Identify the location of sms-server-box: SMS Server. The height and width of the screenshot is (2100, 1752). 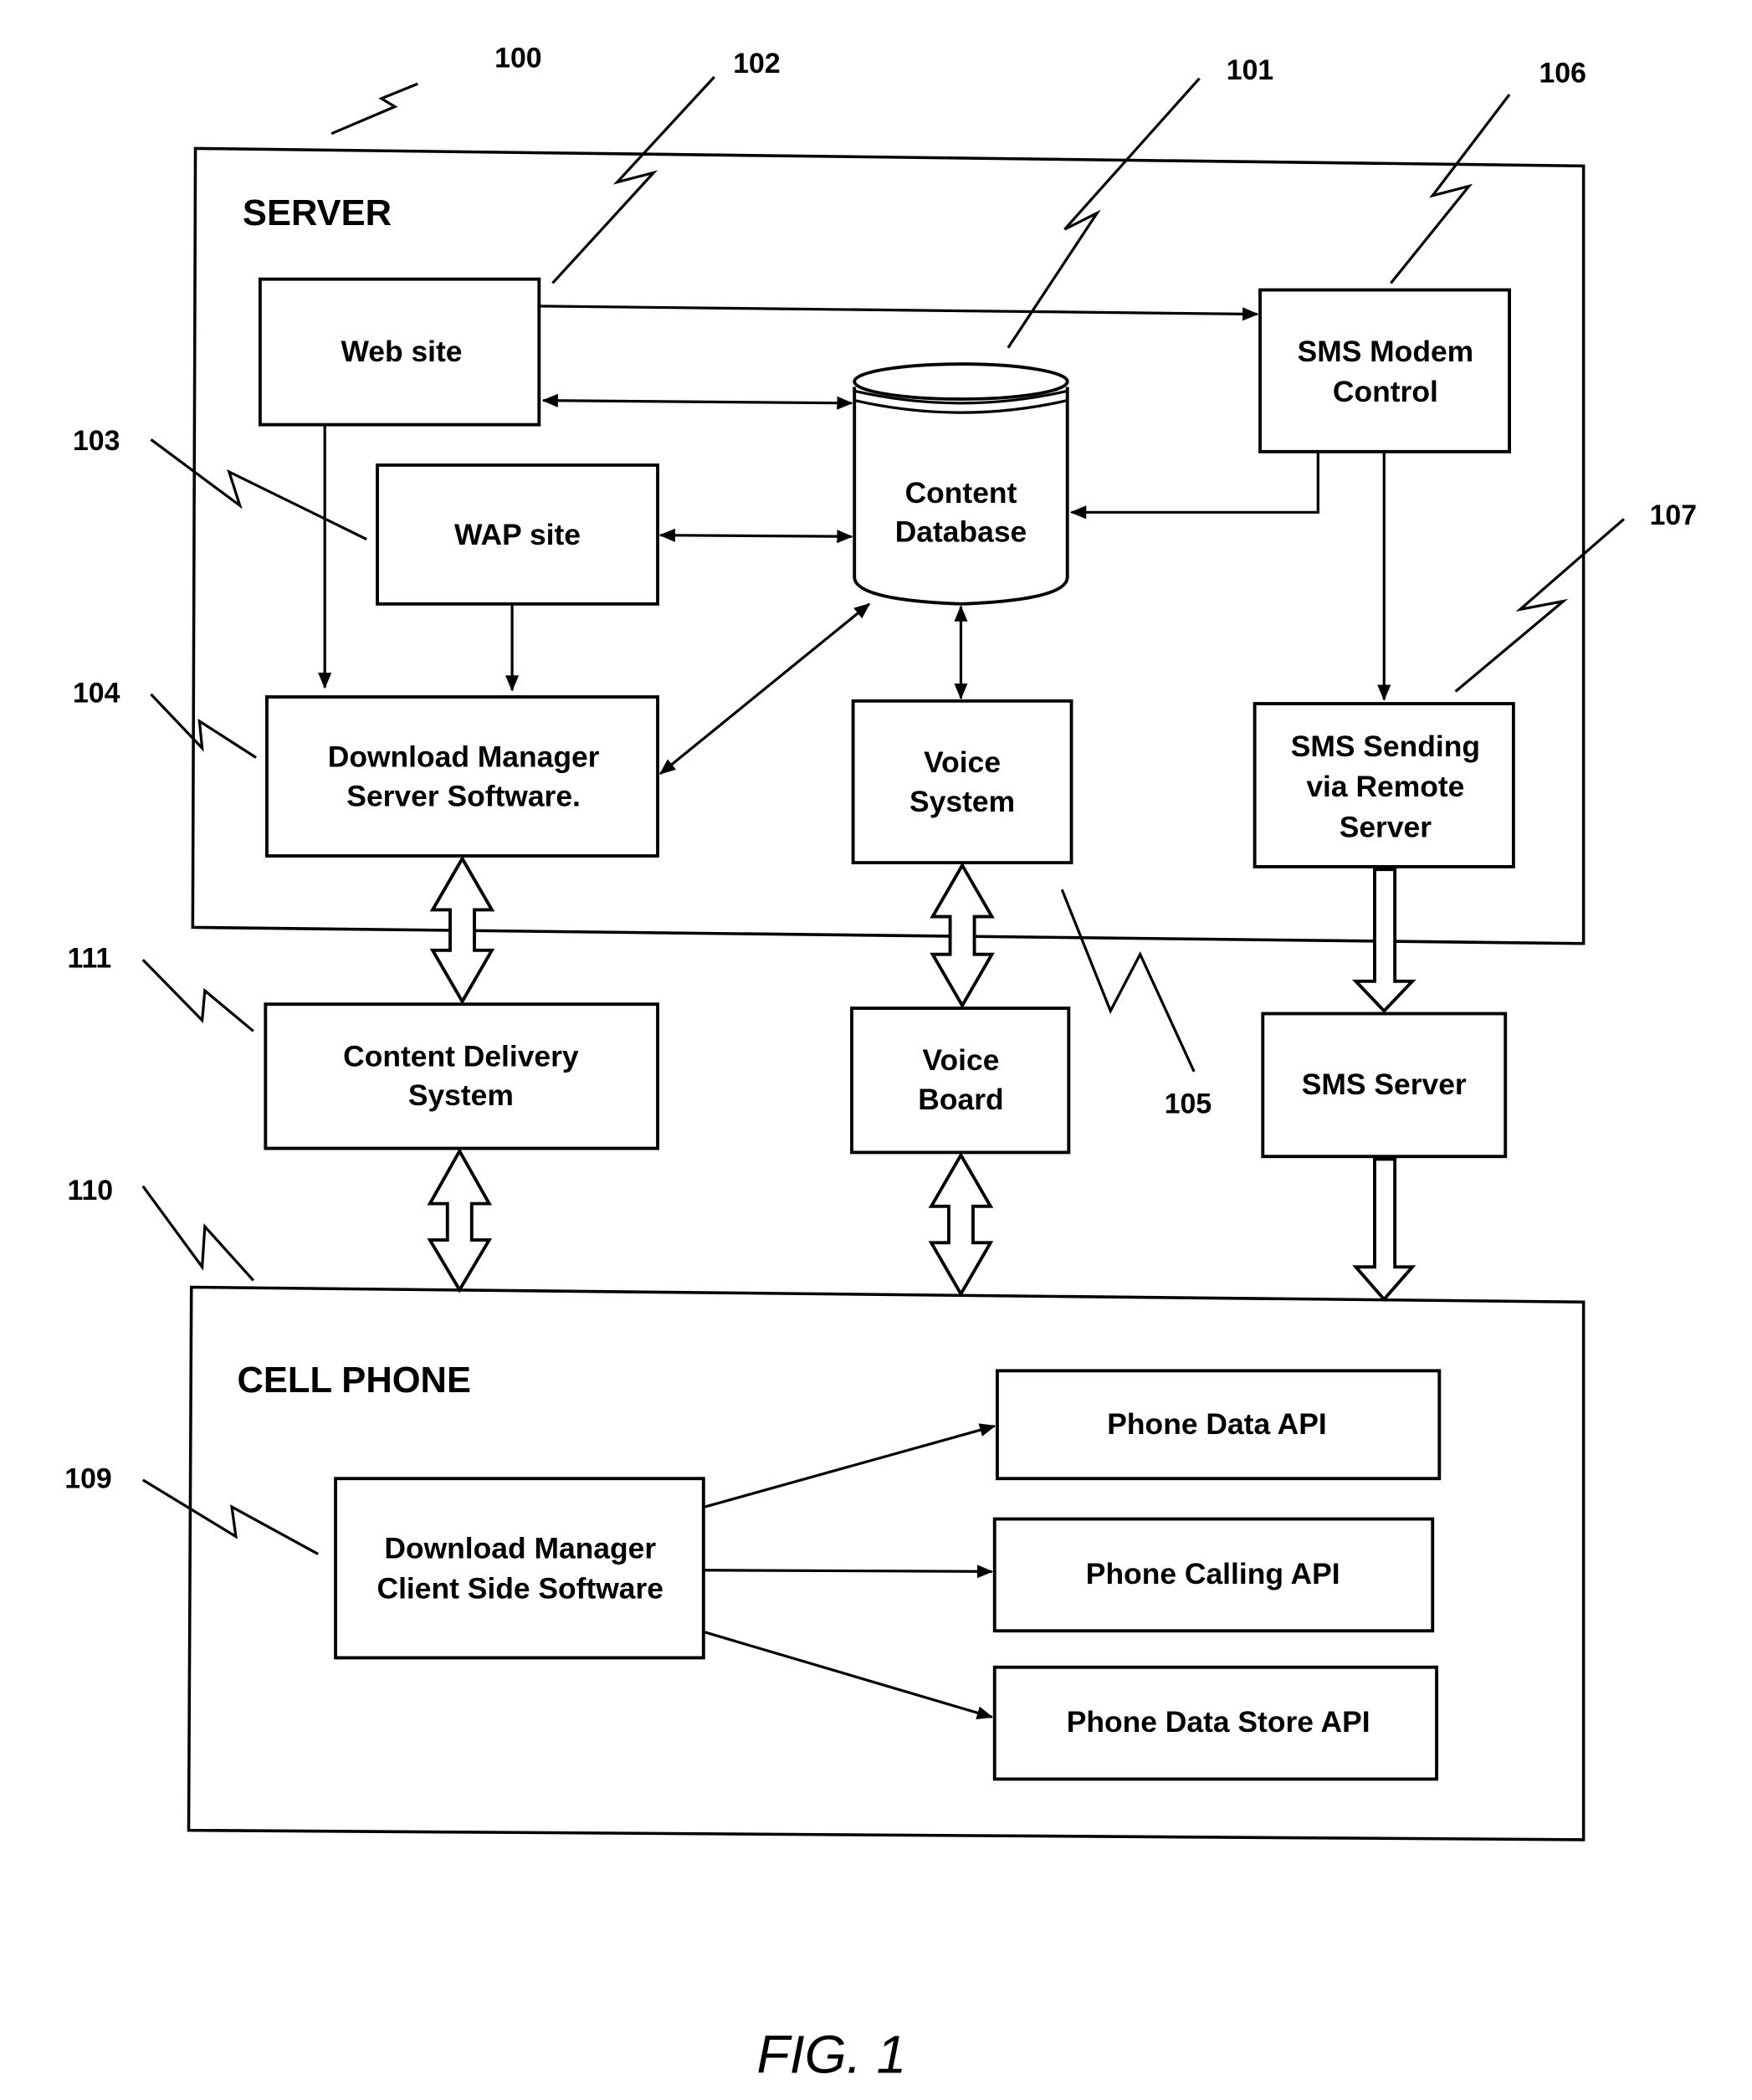
(1384, 1085).